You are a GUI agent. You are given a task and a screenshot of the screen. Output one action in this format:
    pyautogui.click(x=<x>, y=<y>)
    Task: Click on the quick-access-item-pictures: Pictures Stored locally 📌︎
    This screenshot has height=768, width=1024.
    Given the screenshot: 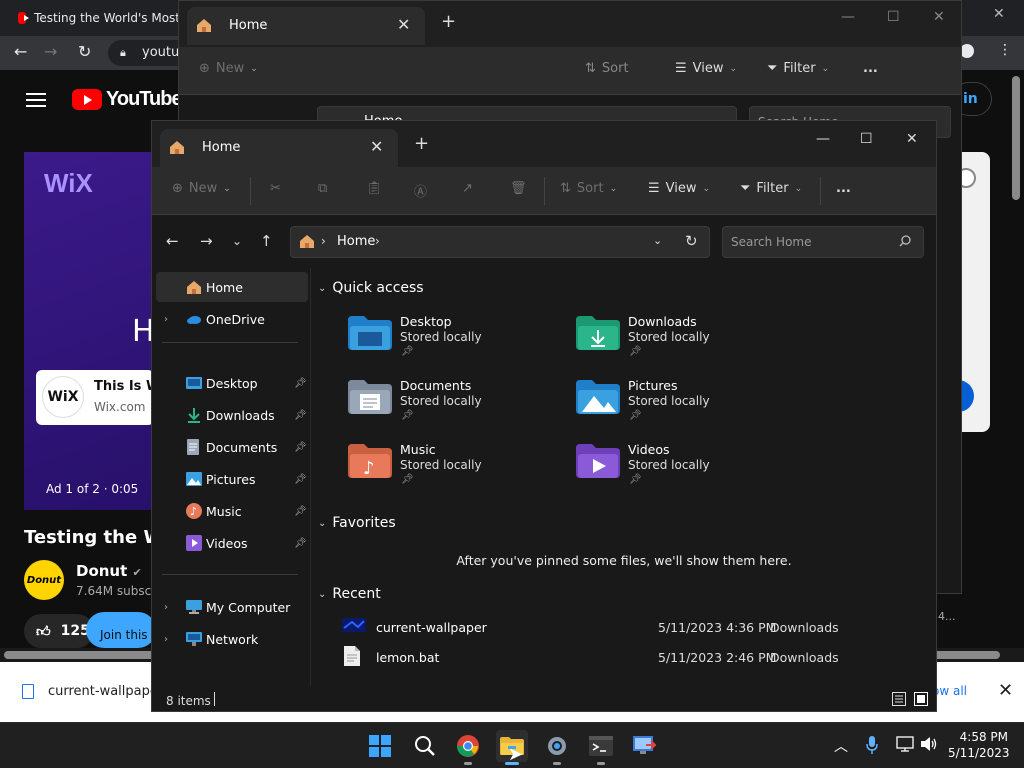 What is the action you would take?
    pyautogui.click(x=676, y=408)
    